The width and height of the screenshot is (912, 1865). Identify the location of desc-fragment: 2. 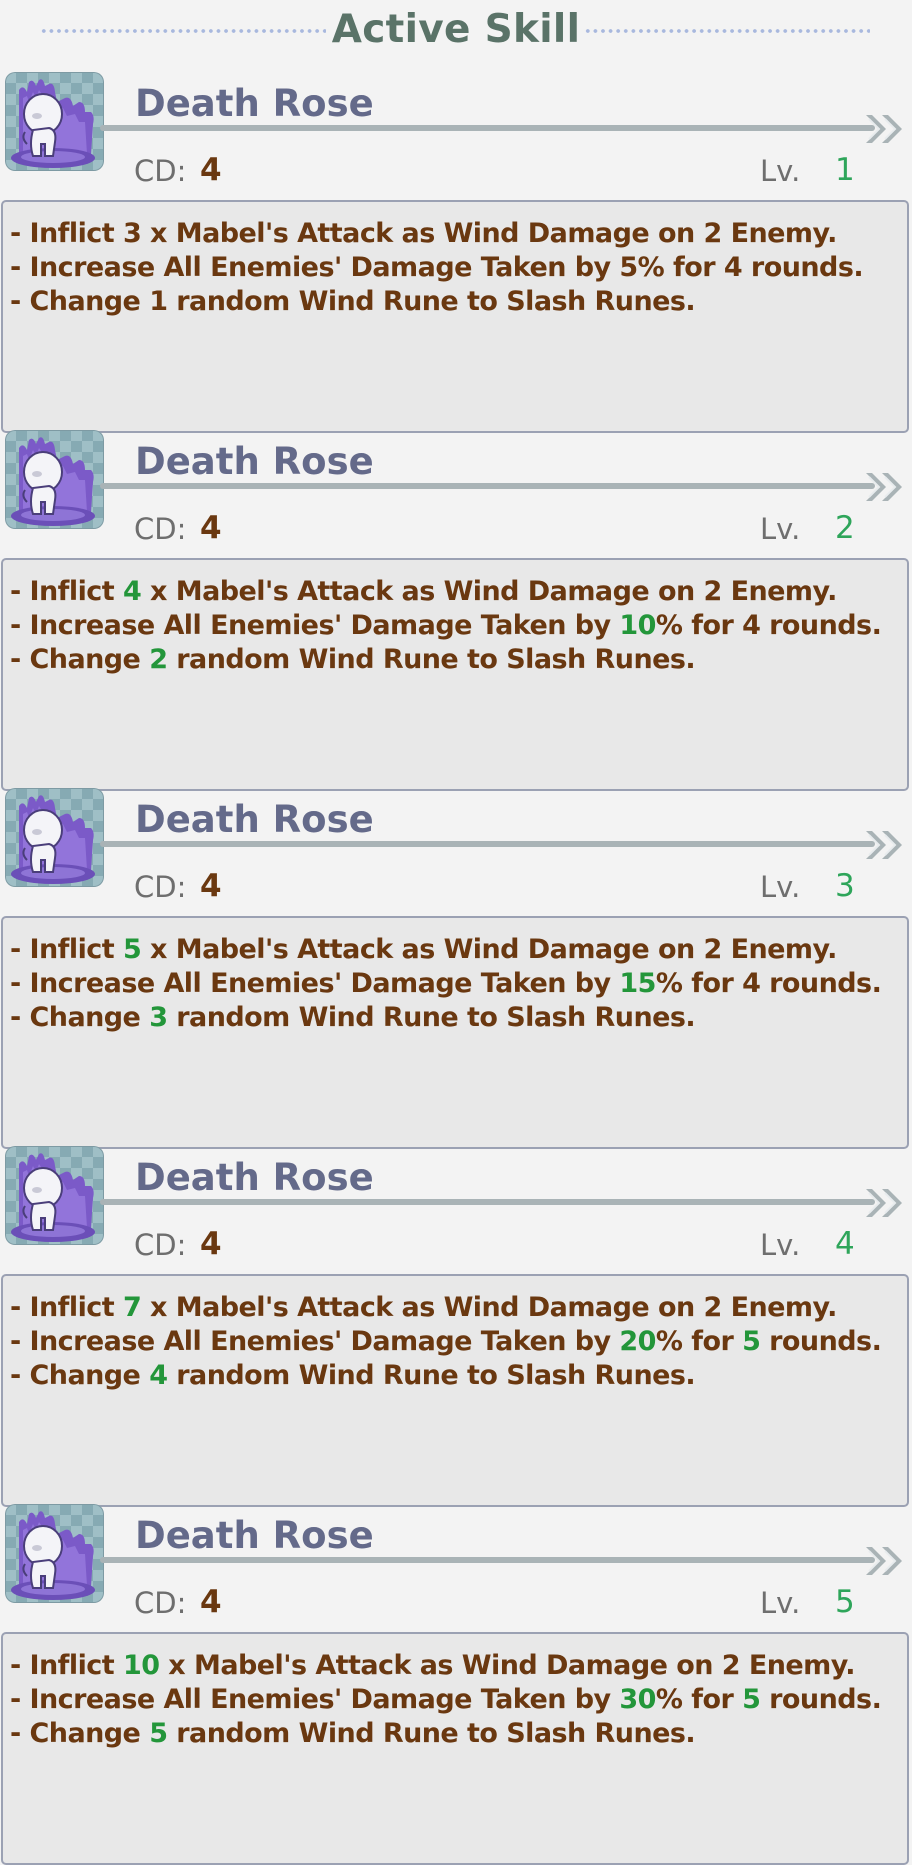
(158, 659).